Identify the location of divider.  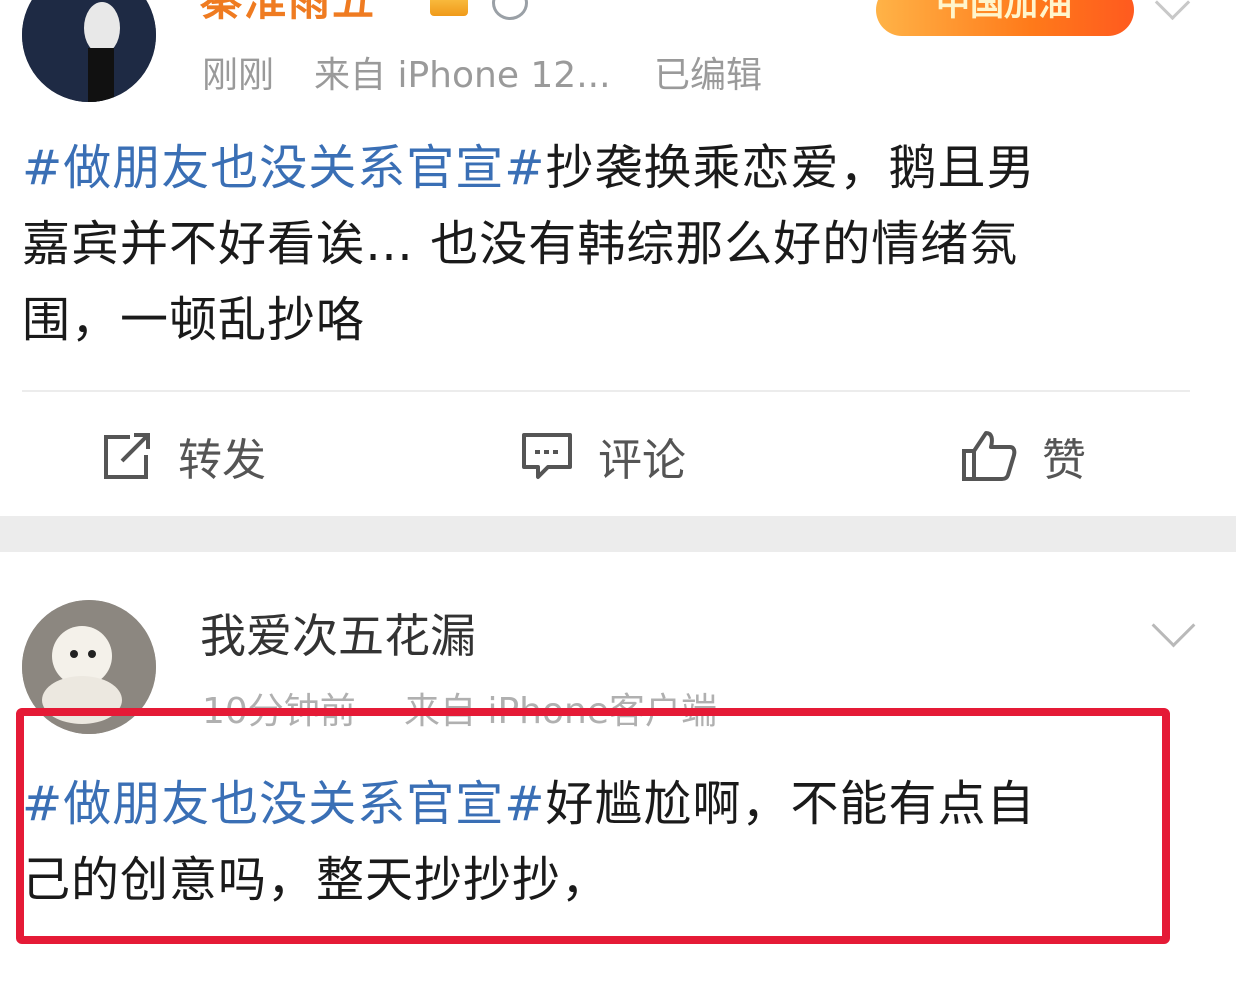
(606, 391).